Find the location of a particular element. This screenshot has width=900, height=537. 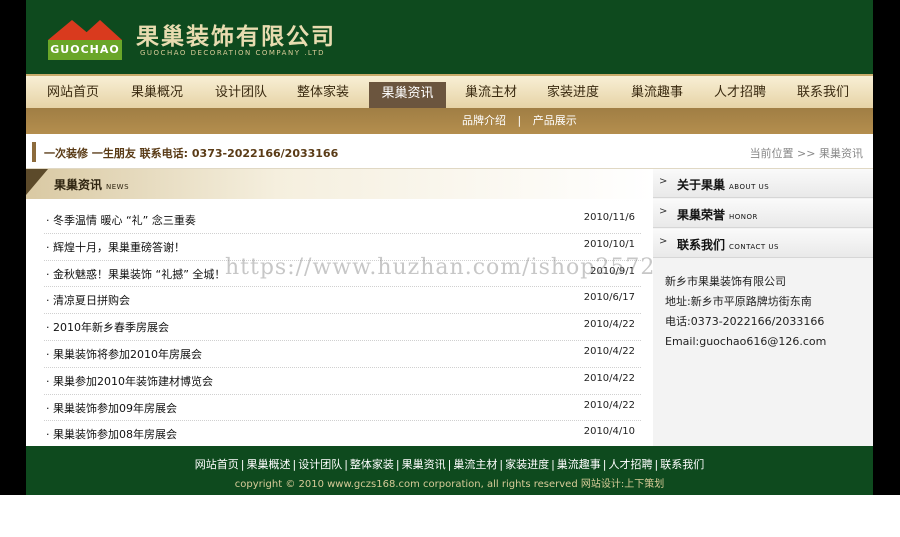

nav-item-materials: 巢流主材 is located at coordinates (491, 92).